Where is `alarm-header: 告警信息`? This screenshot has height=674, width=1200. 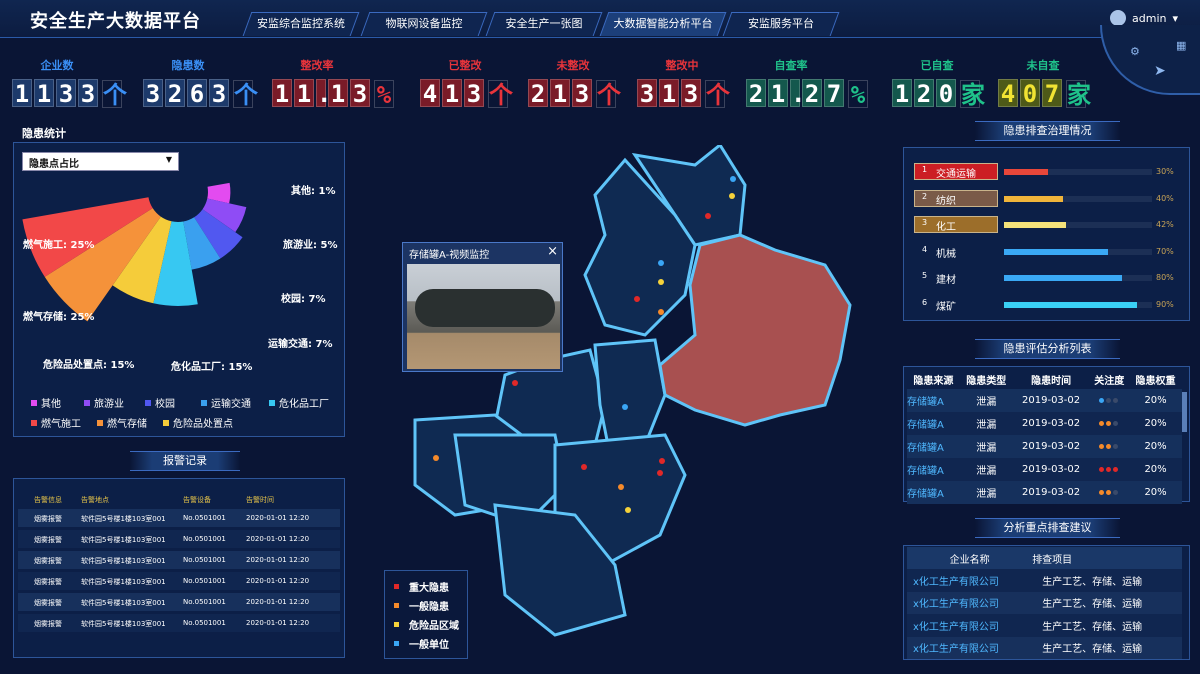
alarm-header: 告警信息 is located at coordinates (48, 500).